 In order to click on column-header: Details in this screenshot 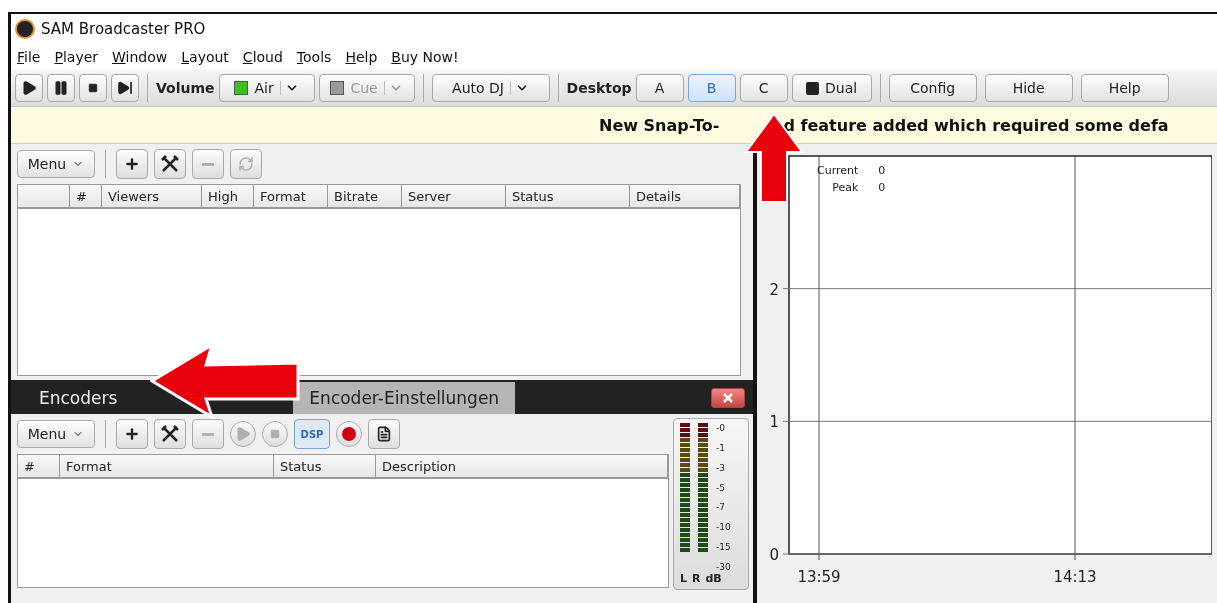, I will do `click(685, 196)`.